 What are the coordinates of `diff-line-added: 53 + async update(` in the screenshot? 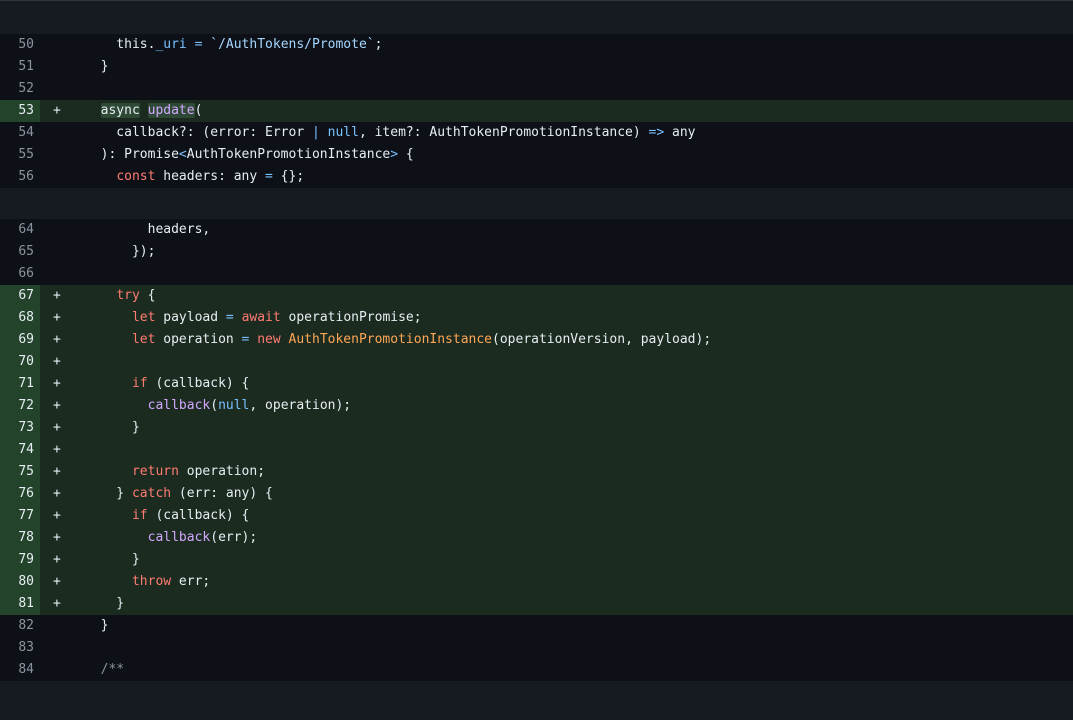 It's located at (536, 111).